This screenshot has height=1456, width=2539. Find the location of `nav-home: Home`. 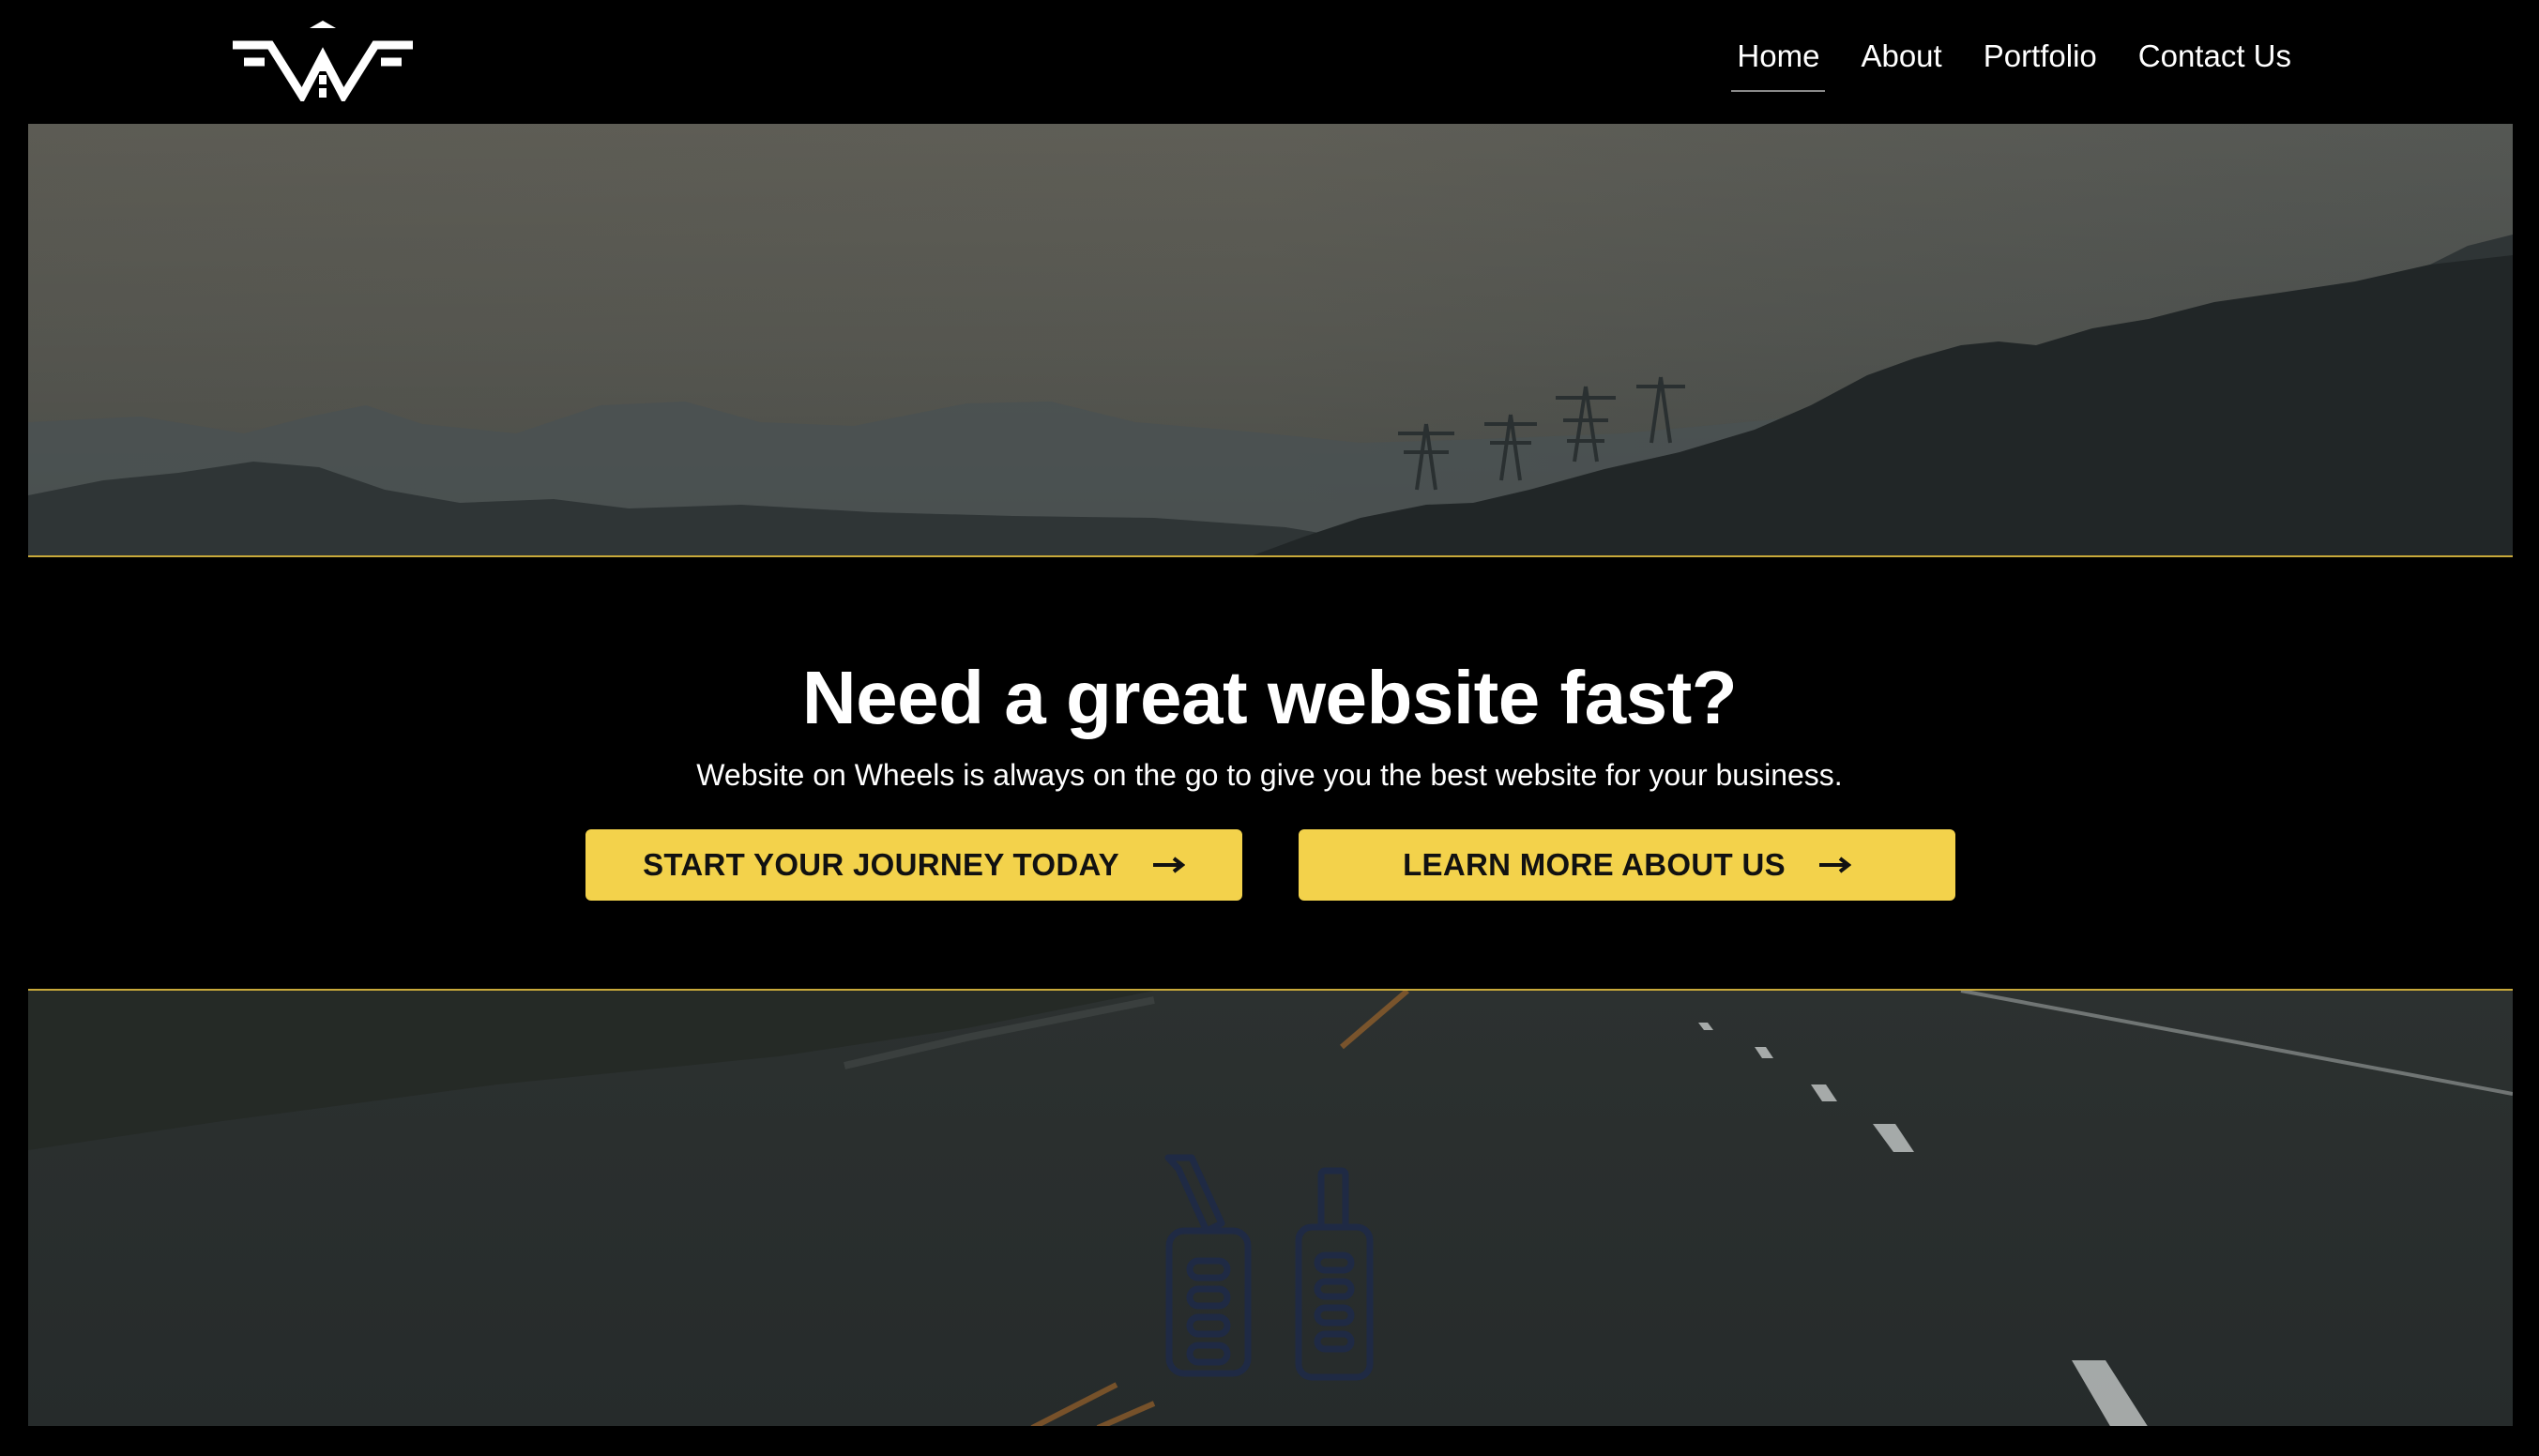

nav-home: Home is located at coordinates (1778, 63).